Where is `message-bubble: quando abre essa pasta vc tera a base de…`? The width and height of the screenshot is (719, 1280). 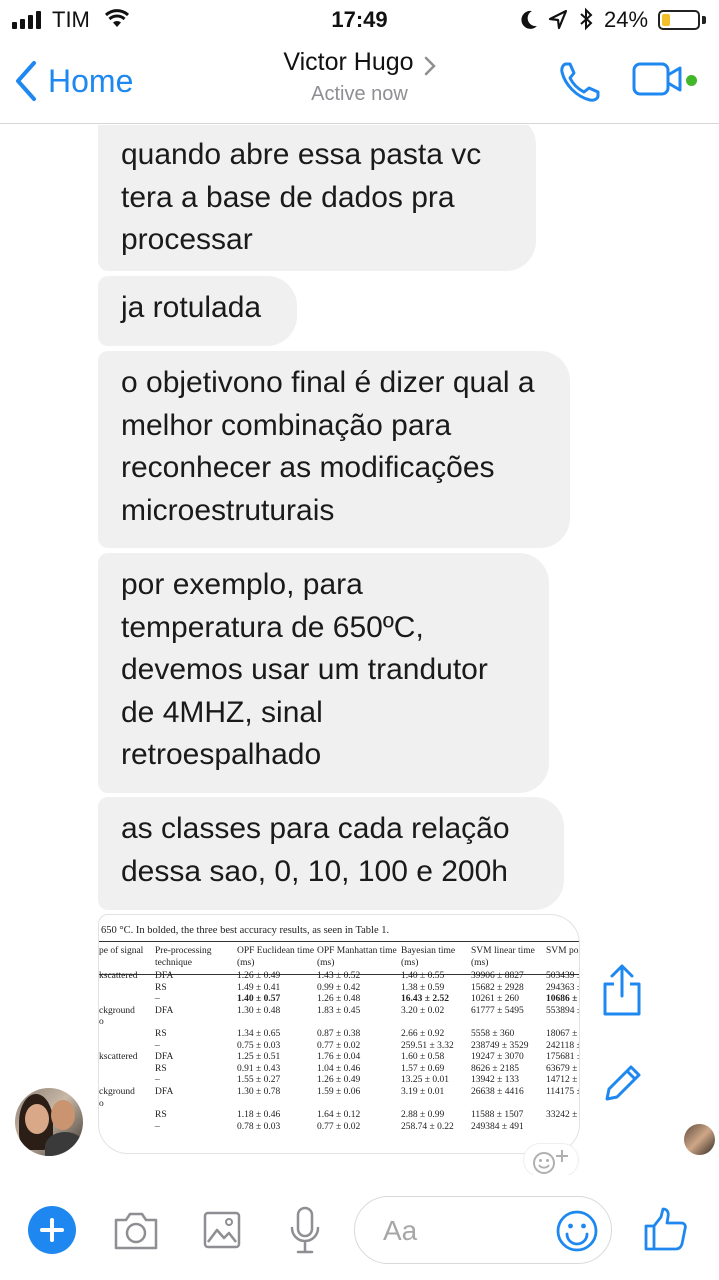 message-bubble: quando abre essa pasta vc tera a base de… is located at coordinates (317, 198).